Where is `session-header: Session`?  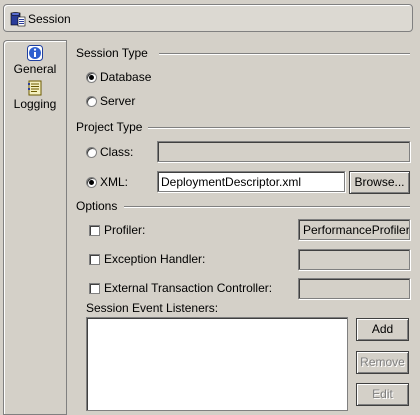
session-header: Session is located at coordinates (208, 18).